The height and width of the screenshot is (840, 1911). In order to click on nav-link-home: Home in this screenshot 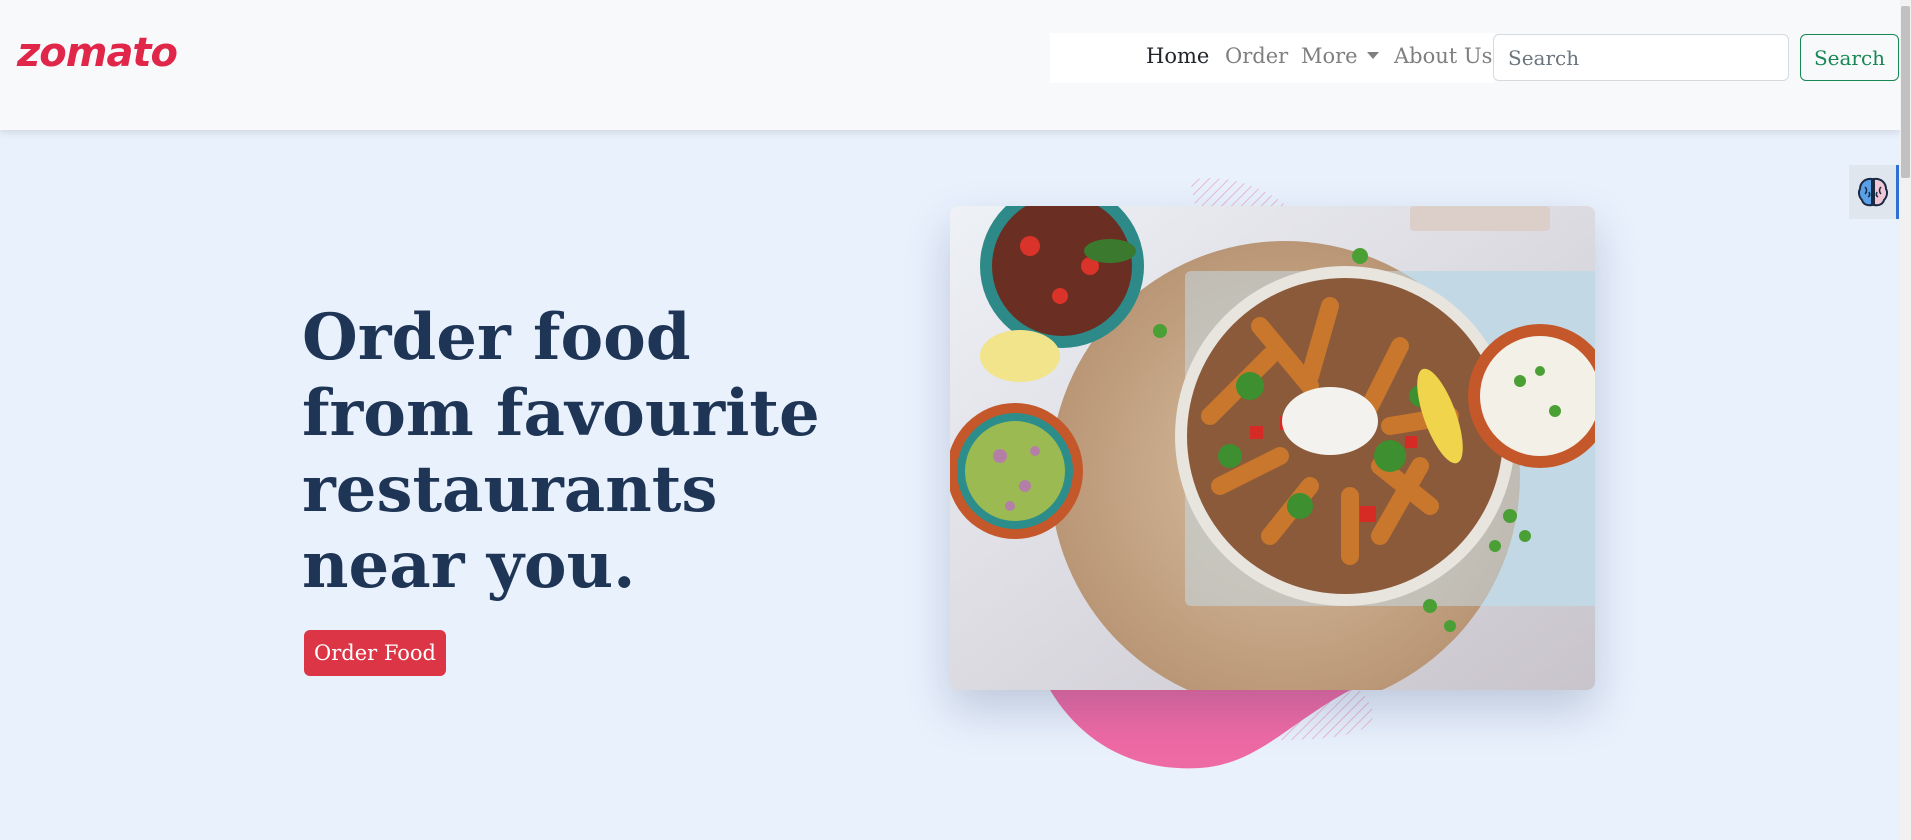, I will do `click(1177, 56)`.